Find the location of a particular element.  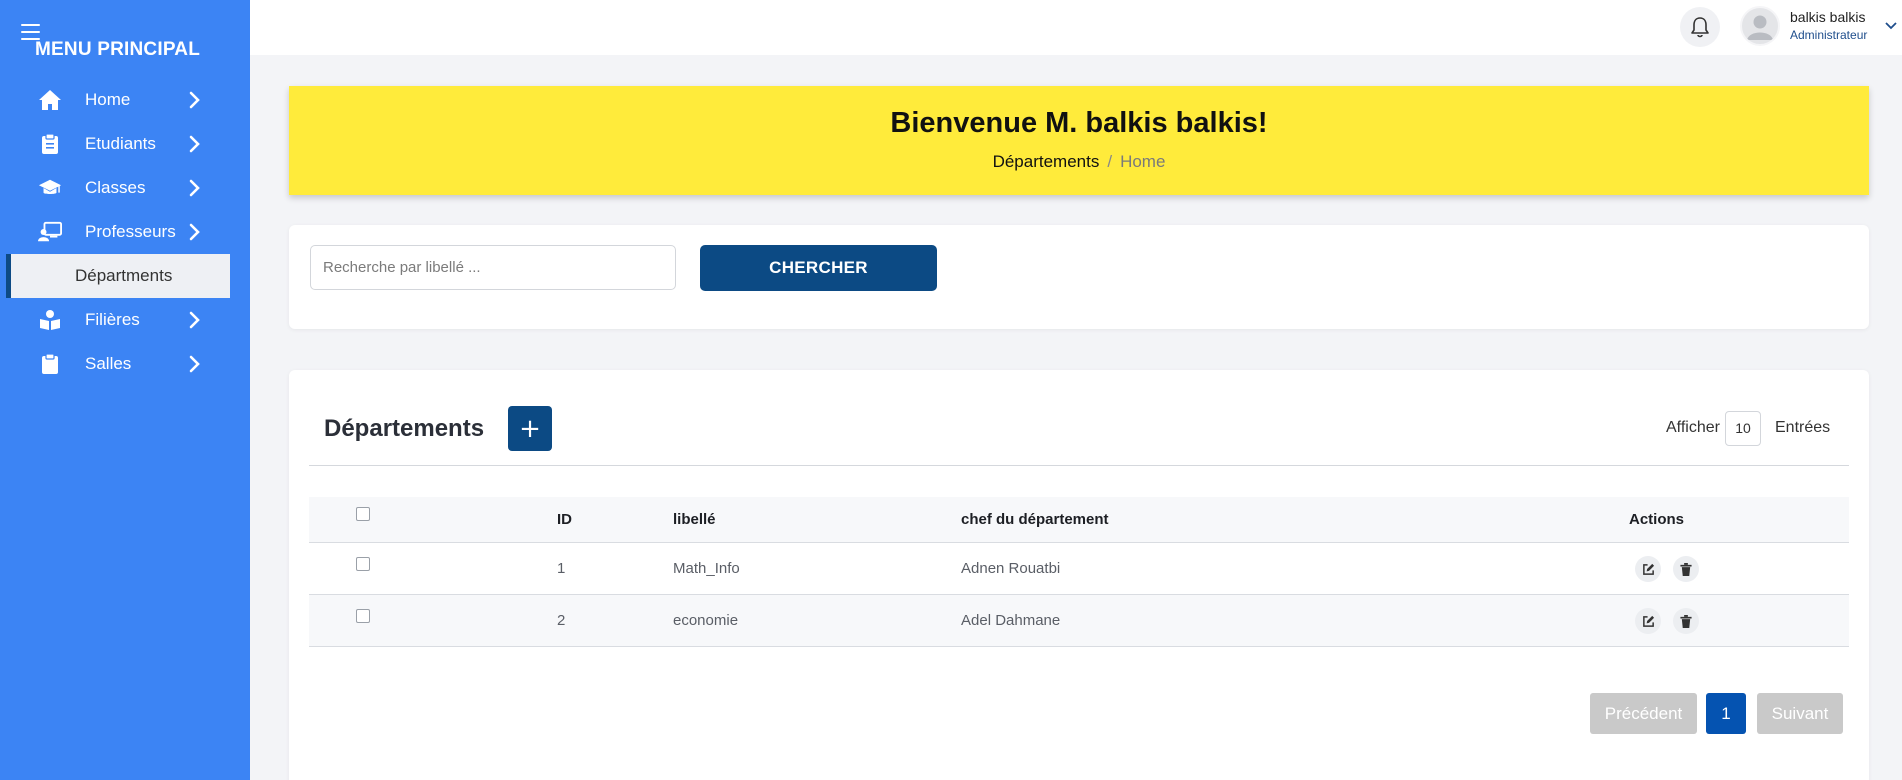

home-icon is located at coordinates (50, 100).